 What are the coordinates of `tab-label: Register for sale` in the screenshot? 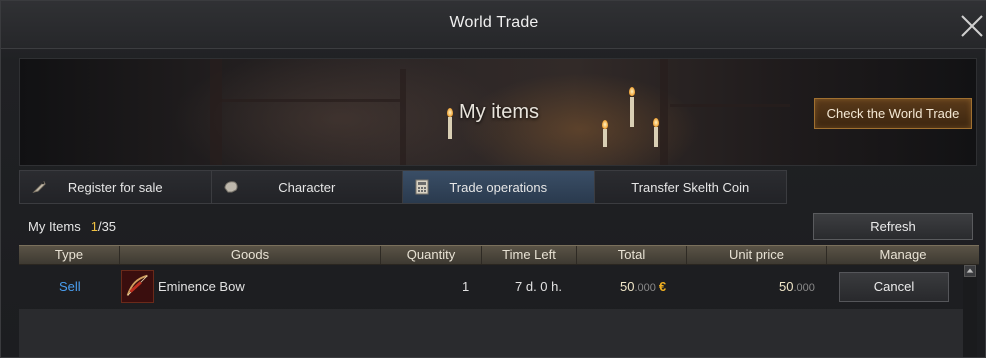 It's located at (115, 187).